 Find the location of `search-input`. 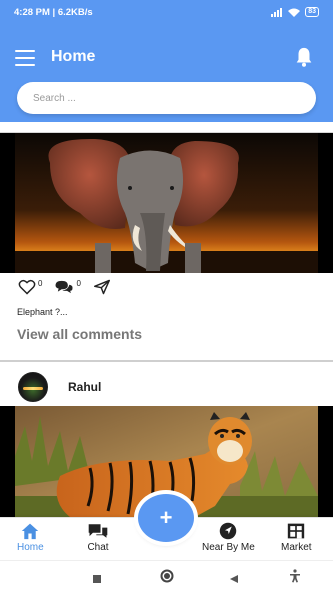

search-input is located at coordinates (174, 98).